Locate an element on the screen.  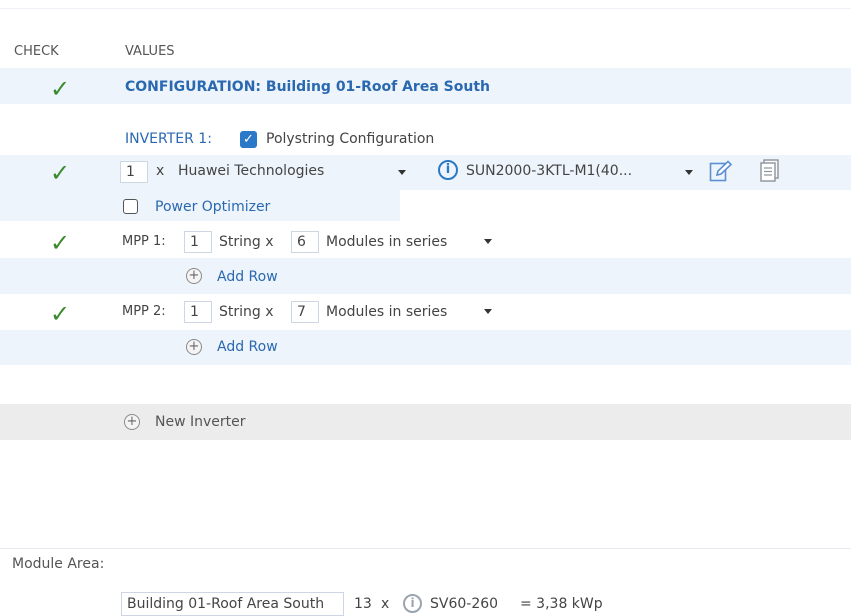
mpp2-strings-input: 1 is located at coordinates (198, 312).